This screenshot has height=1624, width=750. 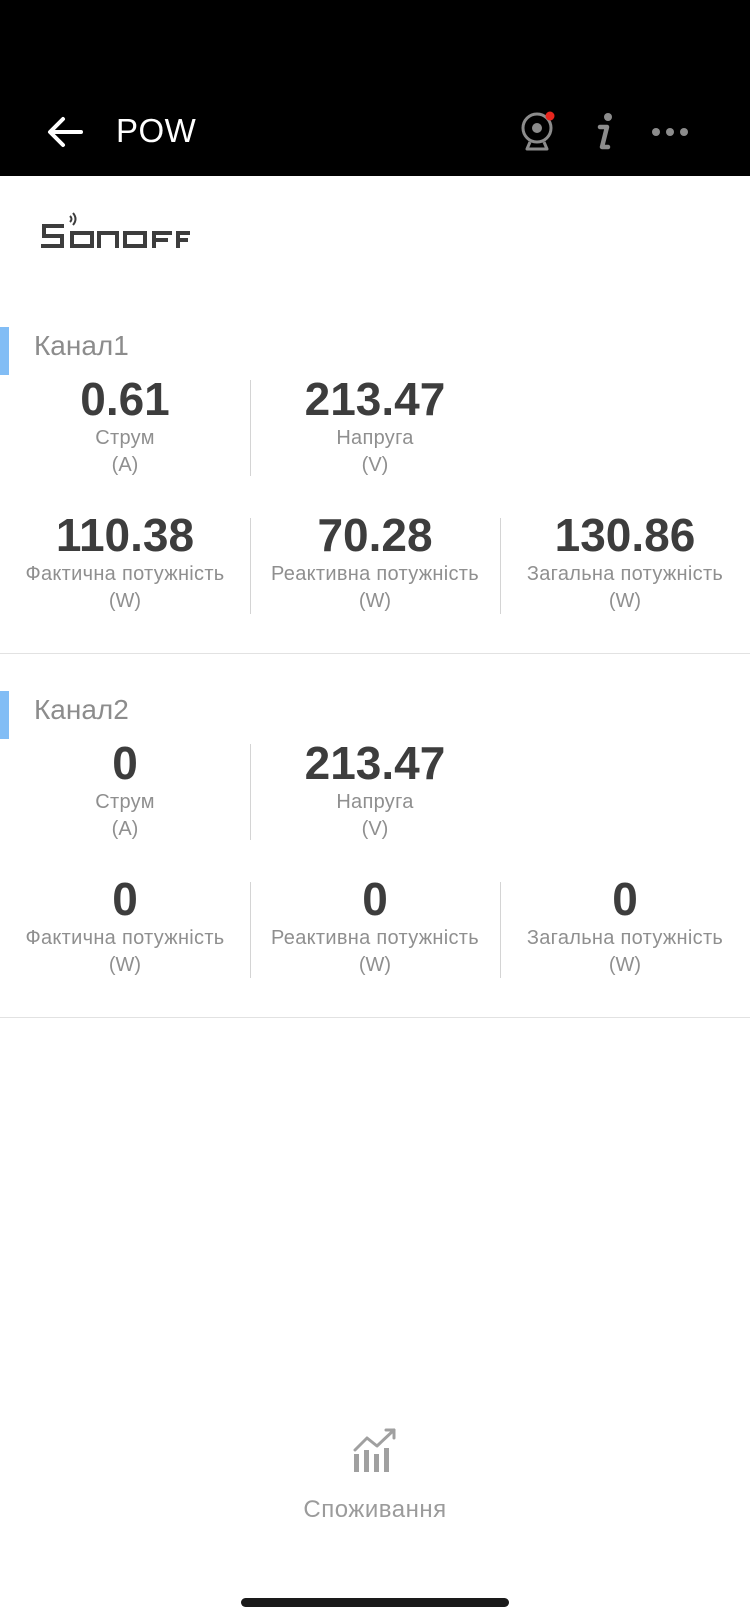 What do you see at coordinates (375, 535) in the screenshot?
I see `reactive-power-value: 70.28` at bounding box center [375, 535].